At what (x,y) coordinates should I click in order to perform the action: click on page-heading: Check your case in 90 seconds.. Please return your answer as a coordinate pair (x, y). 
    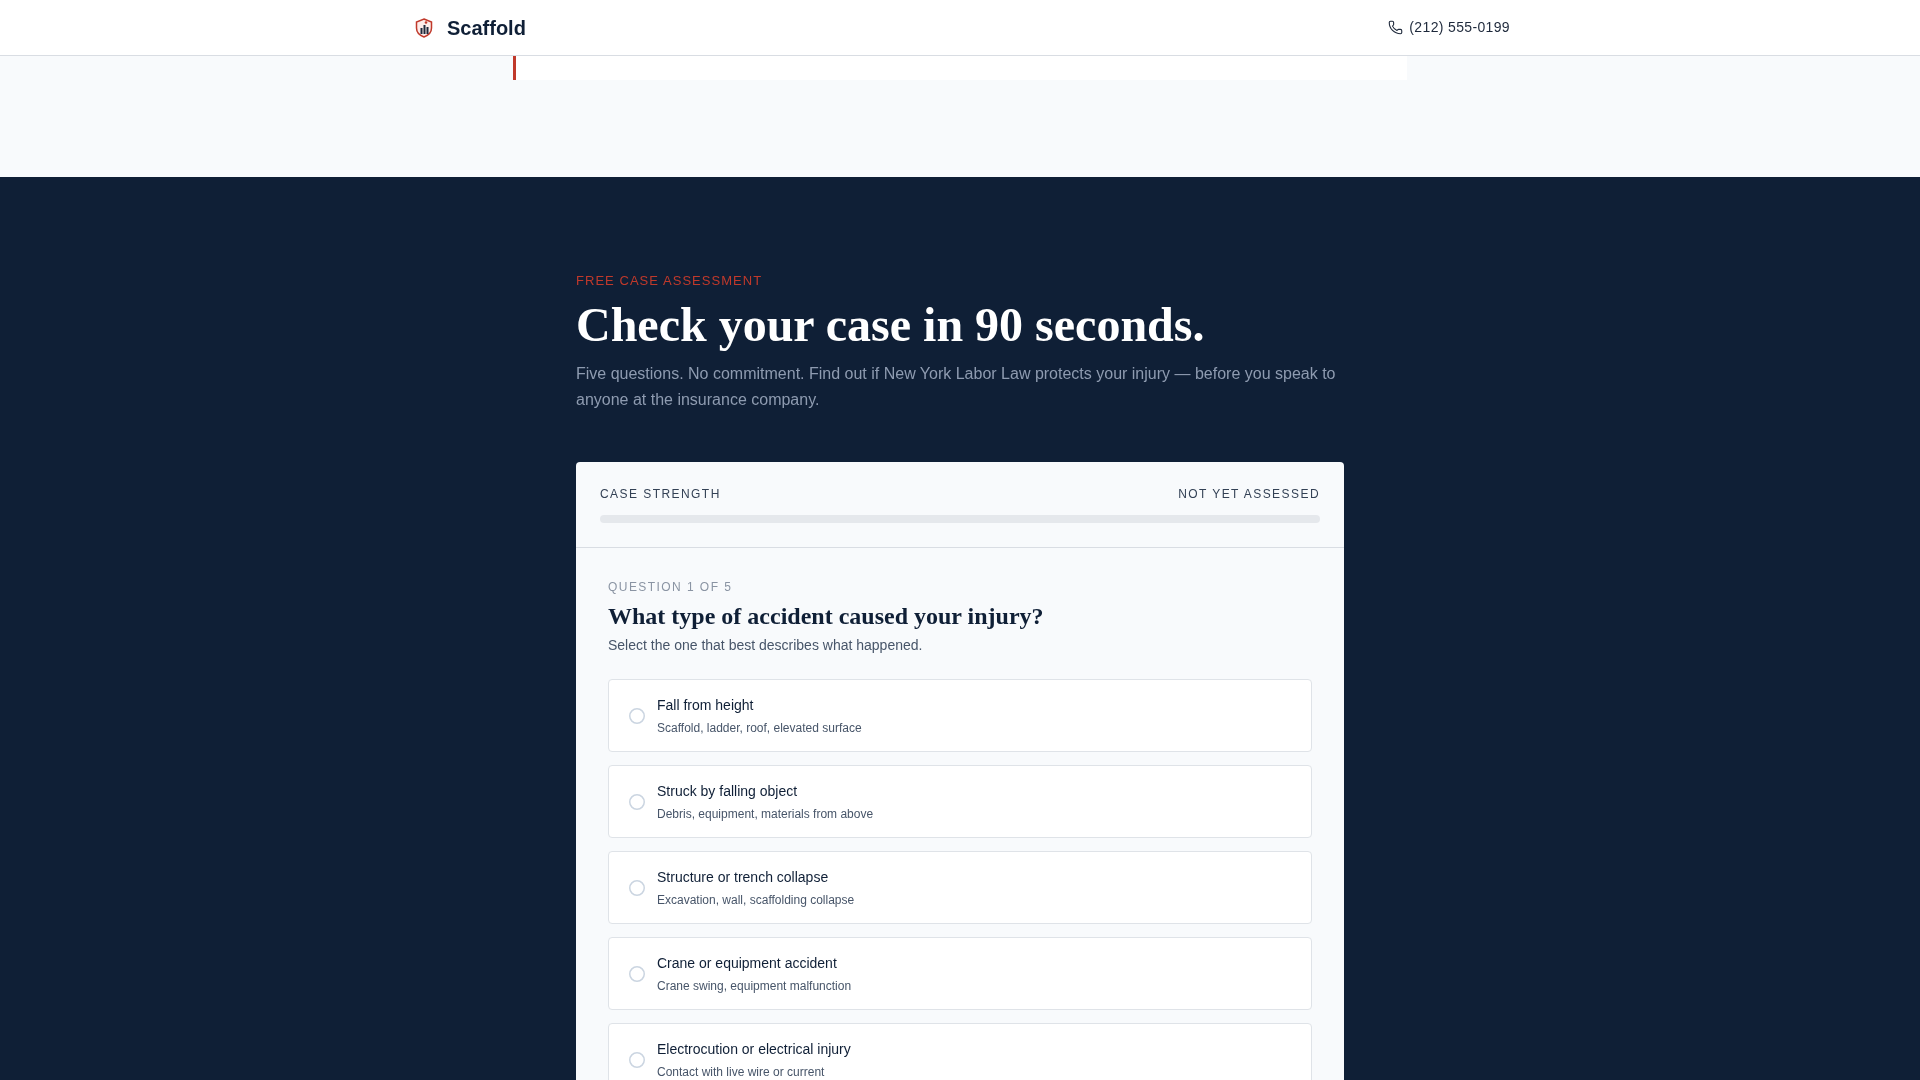
    Looking at the image, I should click on (891, 325).